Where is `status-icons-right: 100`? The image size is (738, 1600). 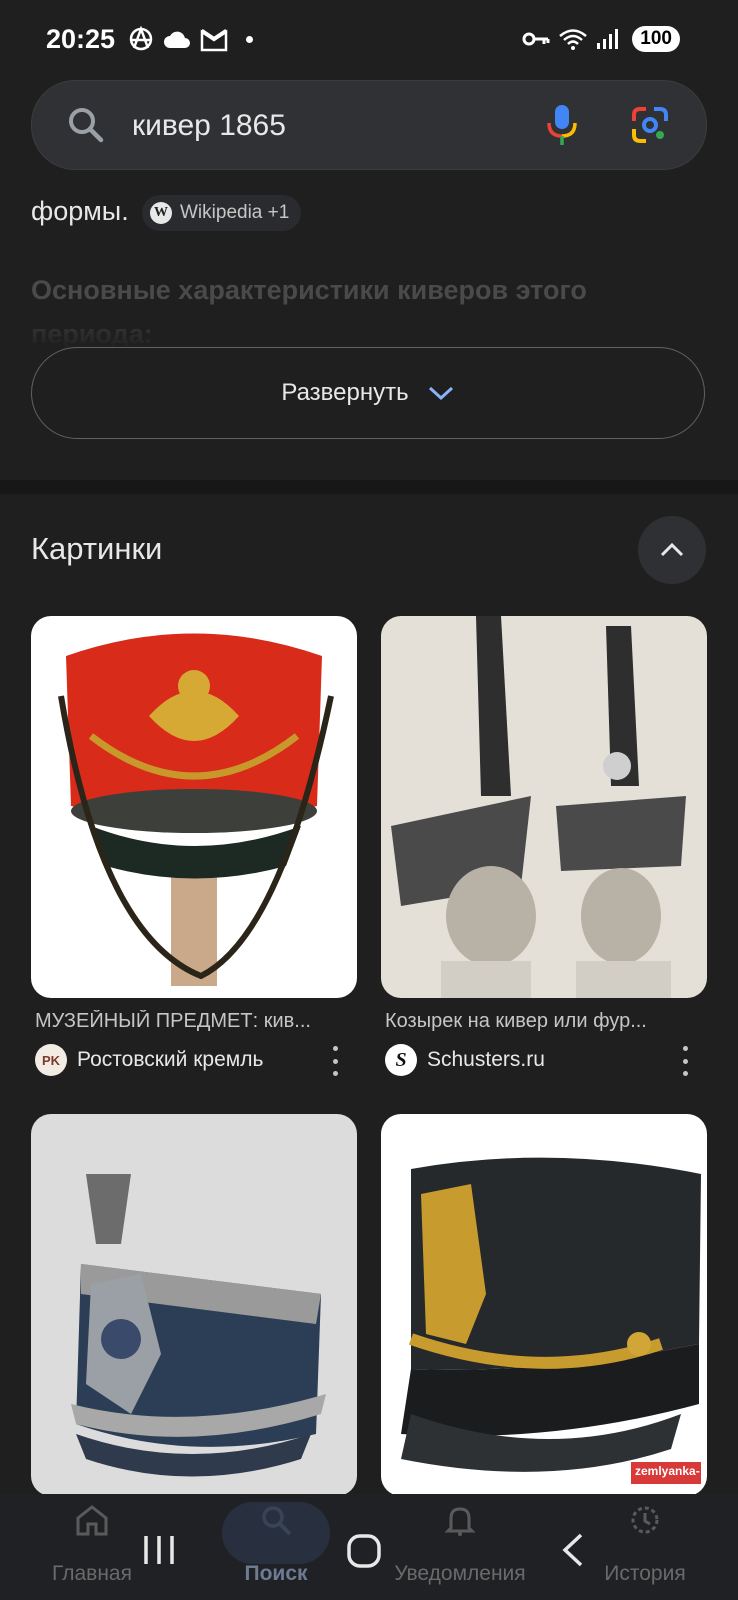
status-icons-right: 100 is located at coordinates (601, 39).